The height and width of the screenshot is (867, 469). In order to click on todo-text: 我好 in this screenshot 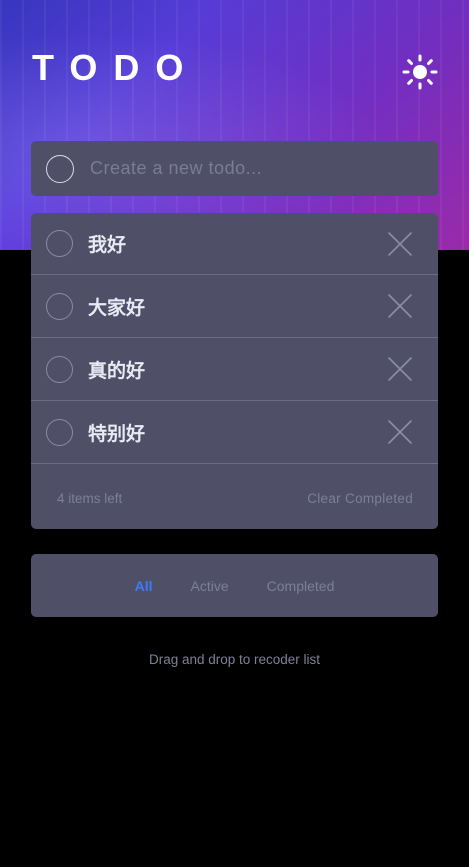, I will do `click(107, 245)`.